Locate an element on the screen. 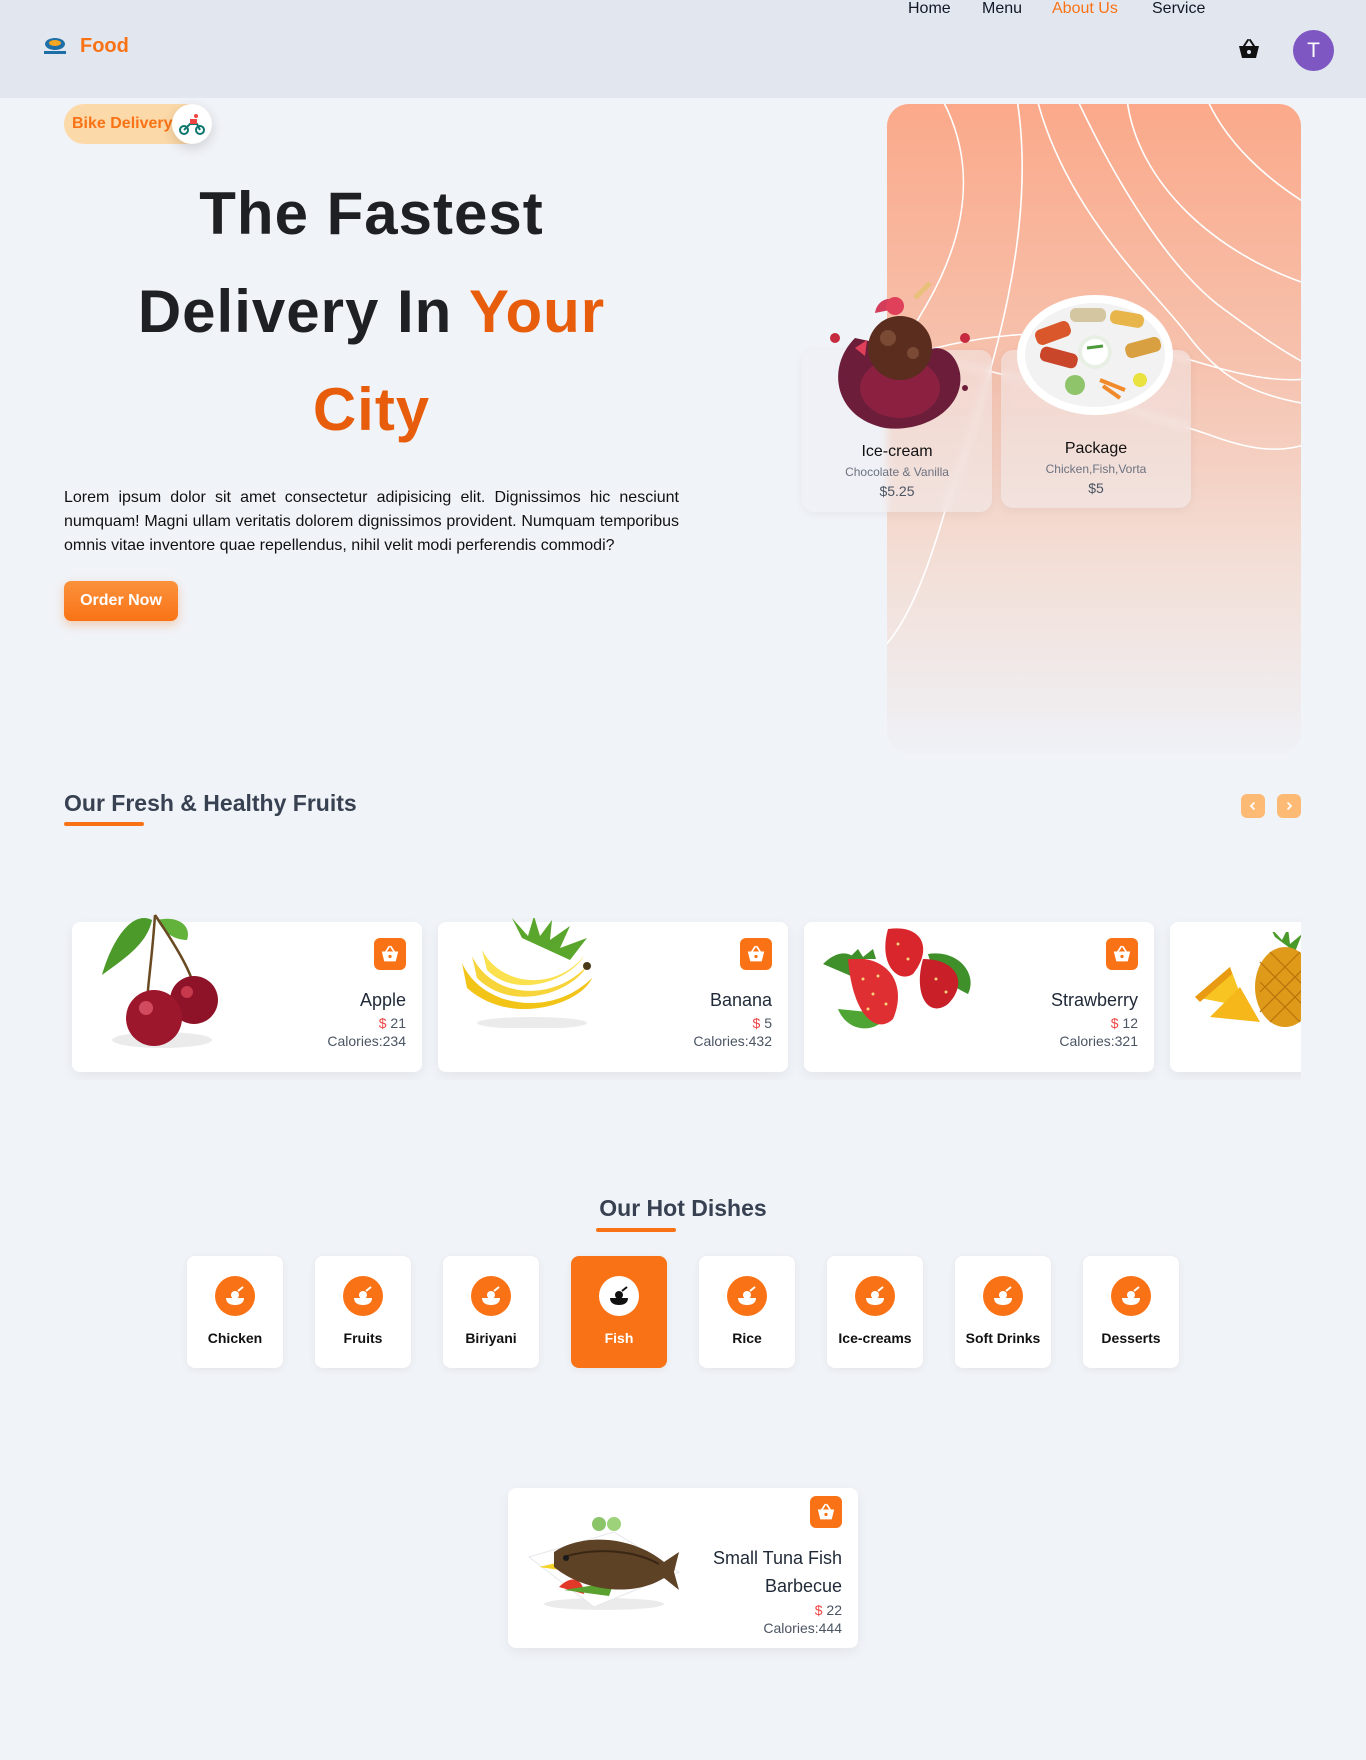  category-fish: Fish is located at coordinates (619, 1312).